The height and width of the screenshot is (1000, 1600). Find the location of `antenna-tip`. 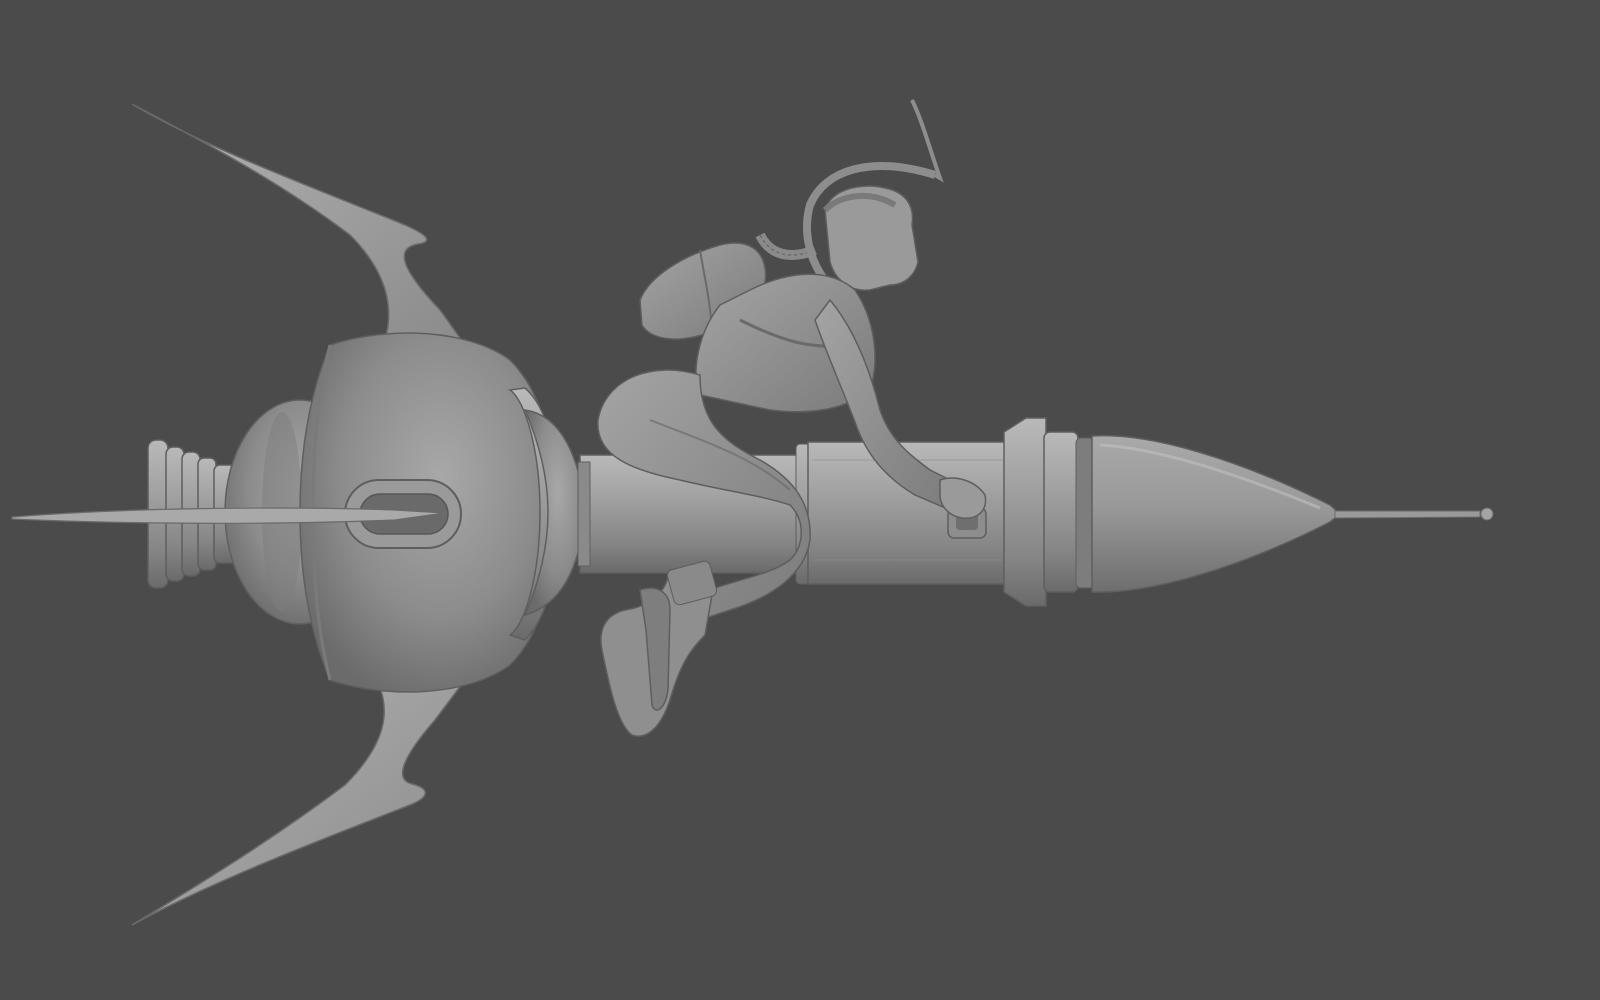

antenna-tip is located at coordinates (1487, 514).